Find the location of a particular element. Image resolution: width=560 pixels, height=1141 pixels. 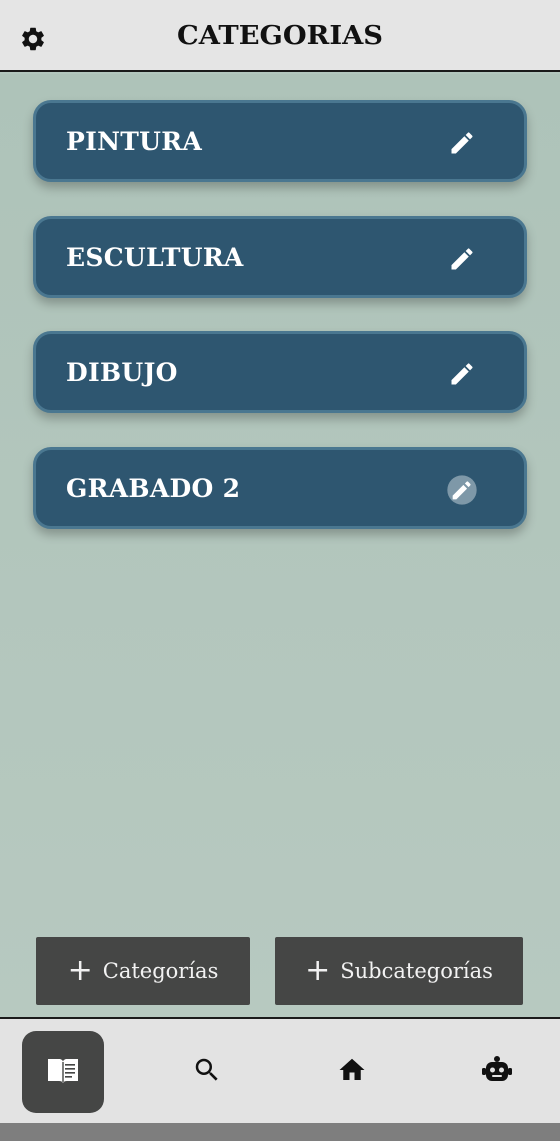

nav-home is located at coordinates (352, 1072).